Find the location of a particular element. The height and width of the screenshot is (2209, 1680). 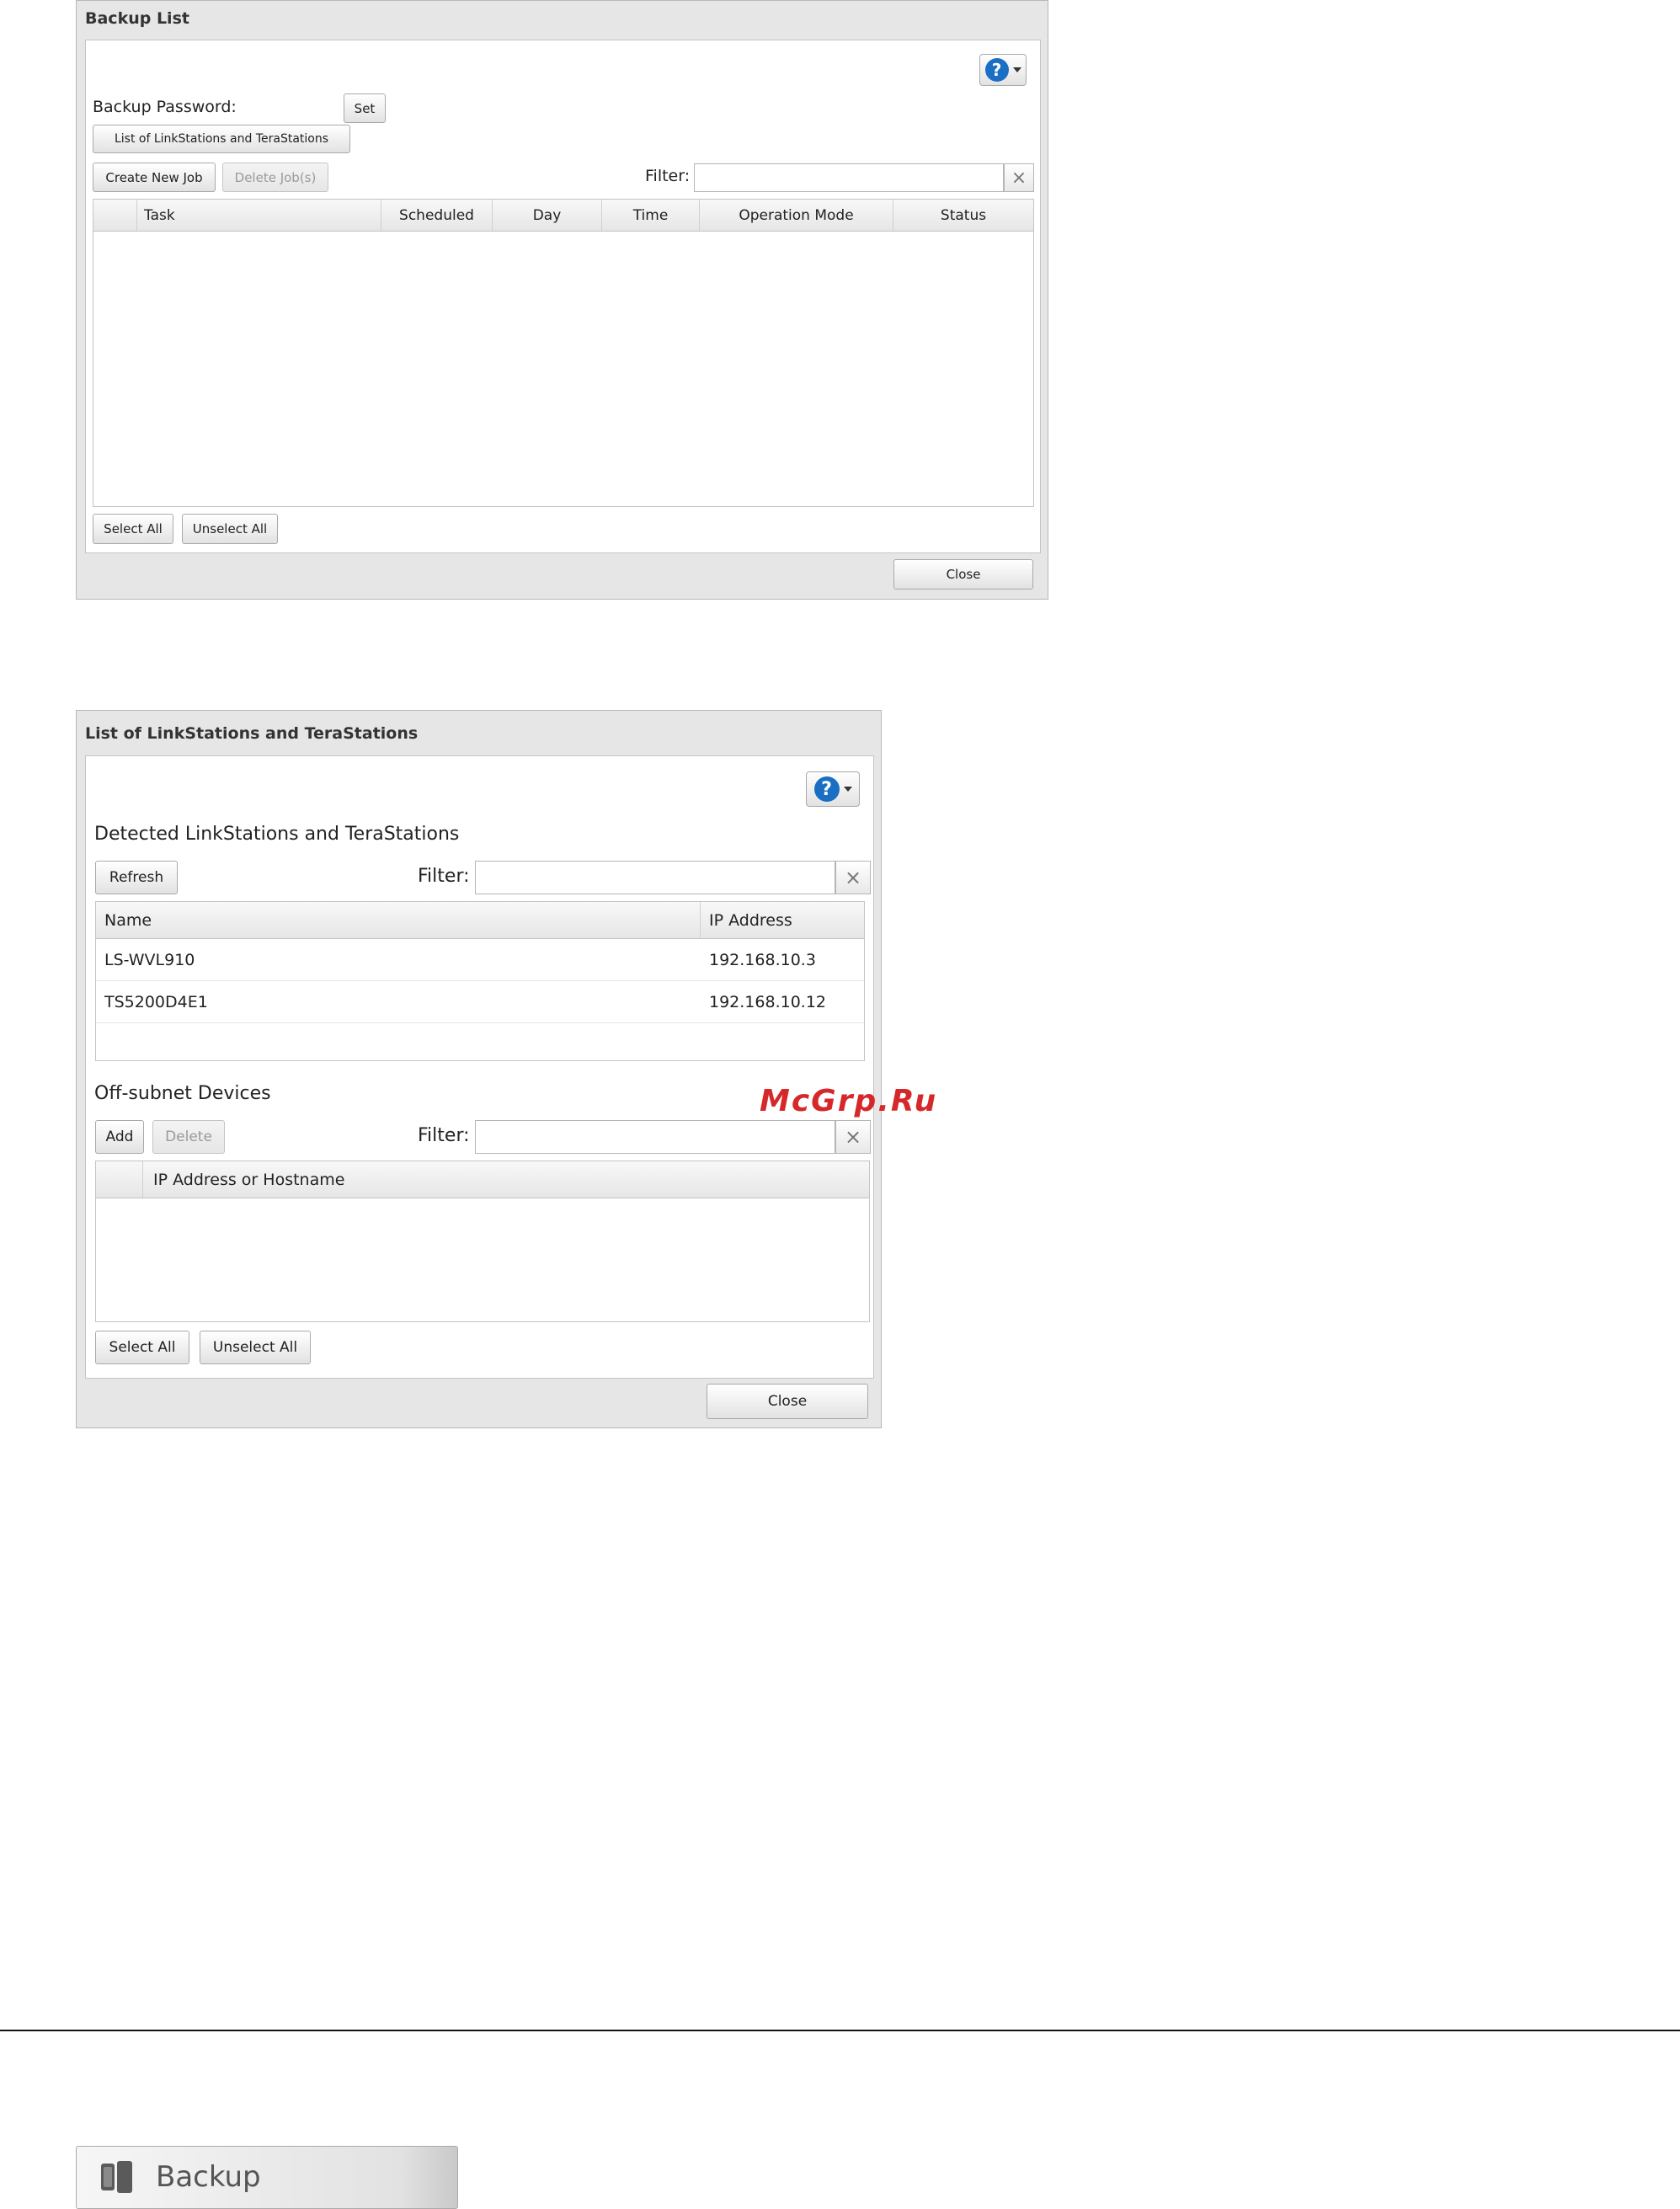

table-row: LS-WVL910 192.168.10.3 is located at coordinates (480, 960).